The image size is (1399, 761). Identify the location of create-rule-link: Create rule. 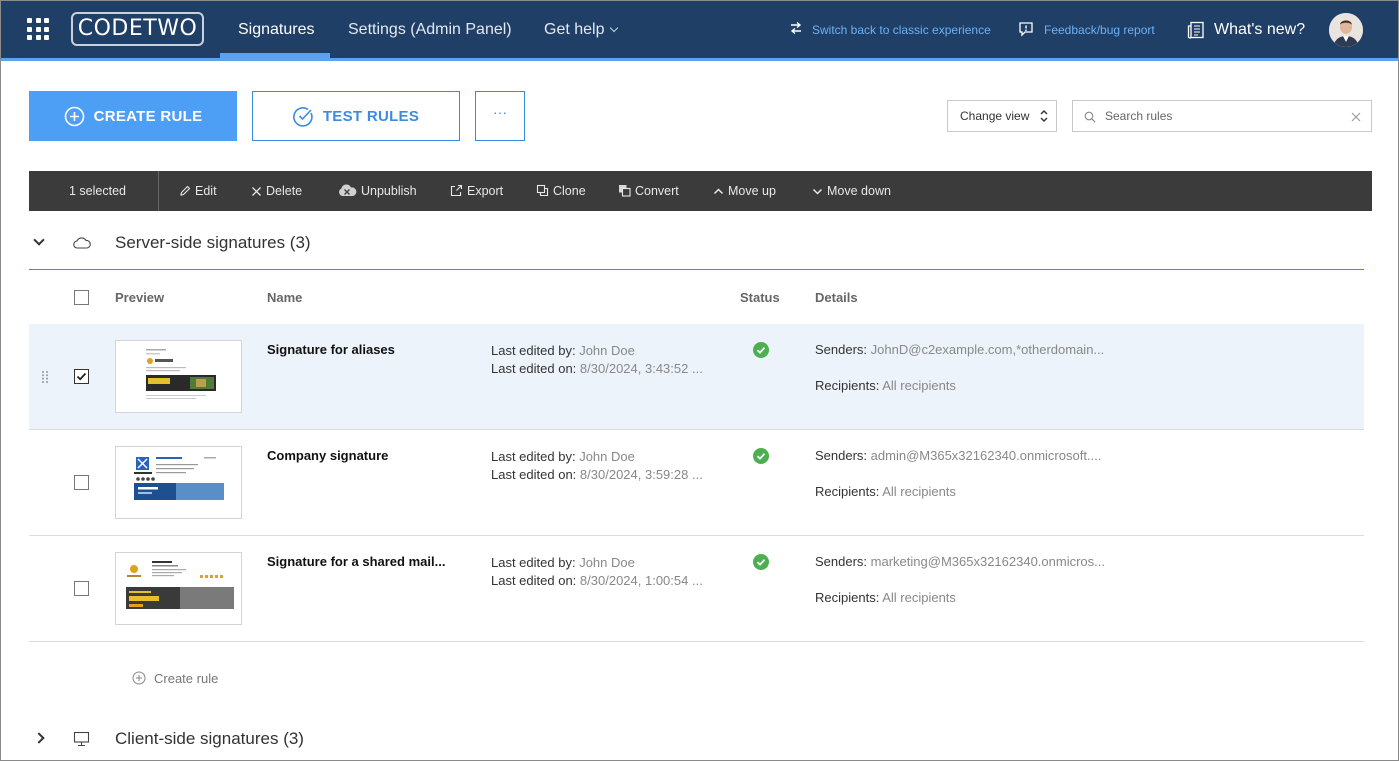
(175, 677).